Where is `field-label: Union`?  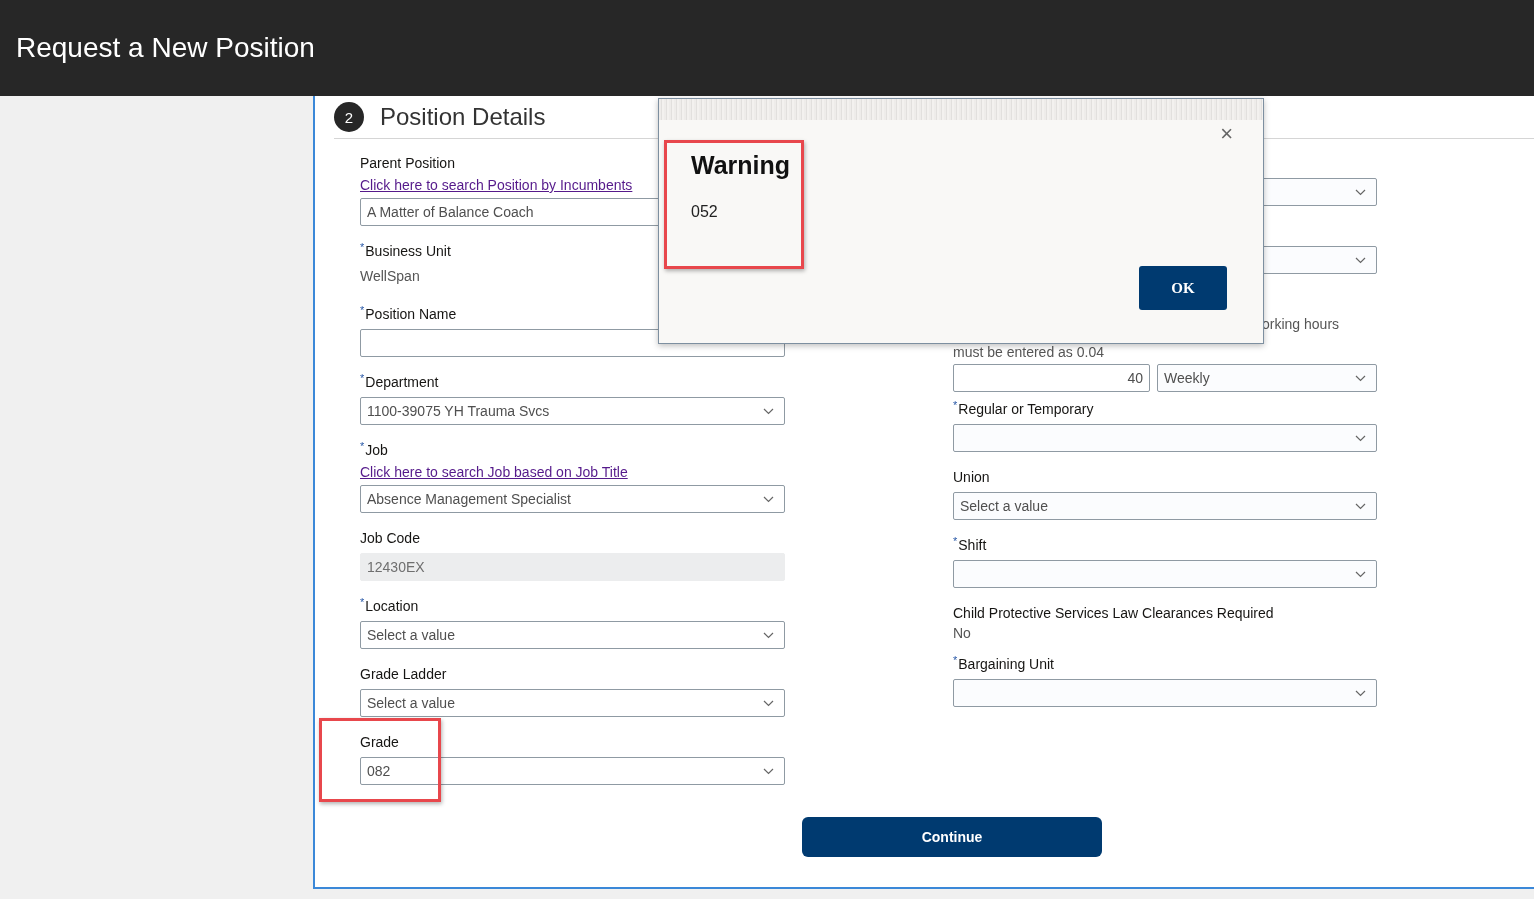 field-label: Union is located at coordinates (971, 477).